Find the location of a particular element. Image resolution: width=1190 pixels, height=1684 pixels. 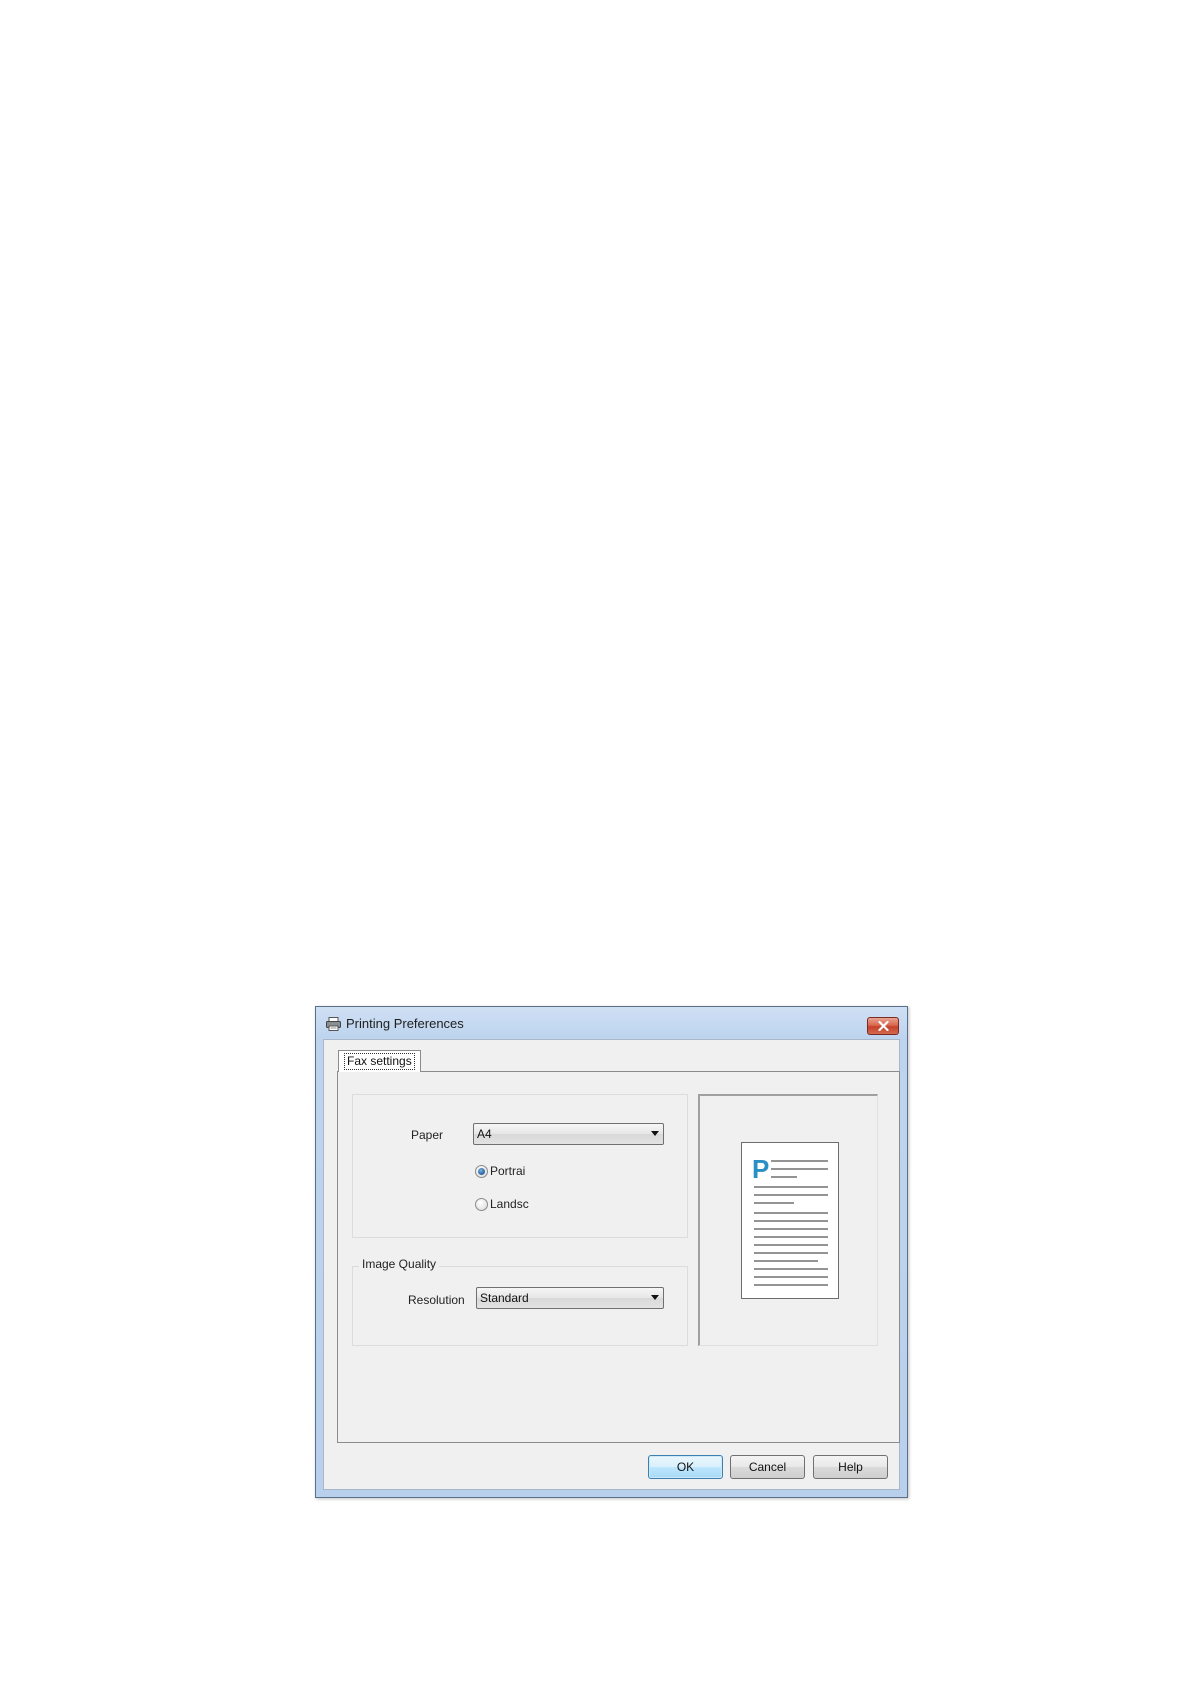

page-preview: P is located at coordinates (788, 1220).